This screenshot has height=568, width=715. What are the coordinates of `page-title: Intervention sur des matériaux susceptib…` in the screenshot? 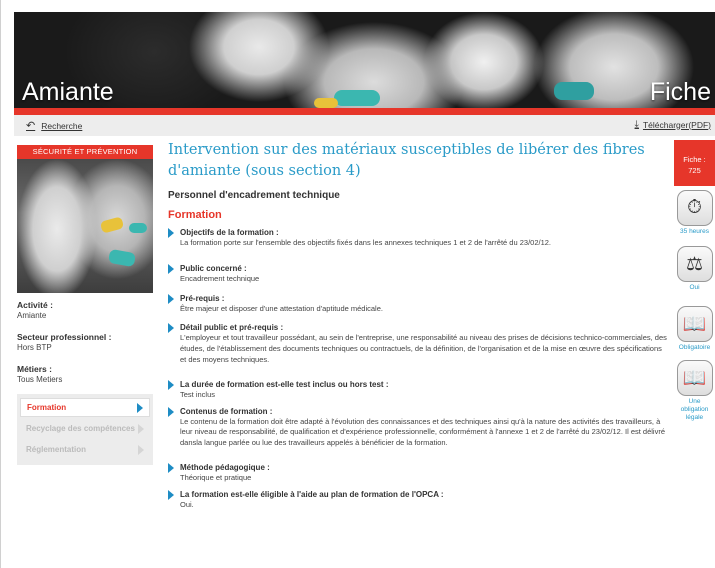 It's located at (406, 160).